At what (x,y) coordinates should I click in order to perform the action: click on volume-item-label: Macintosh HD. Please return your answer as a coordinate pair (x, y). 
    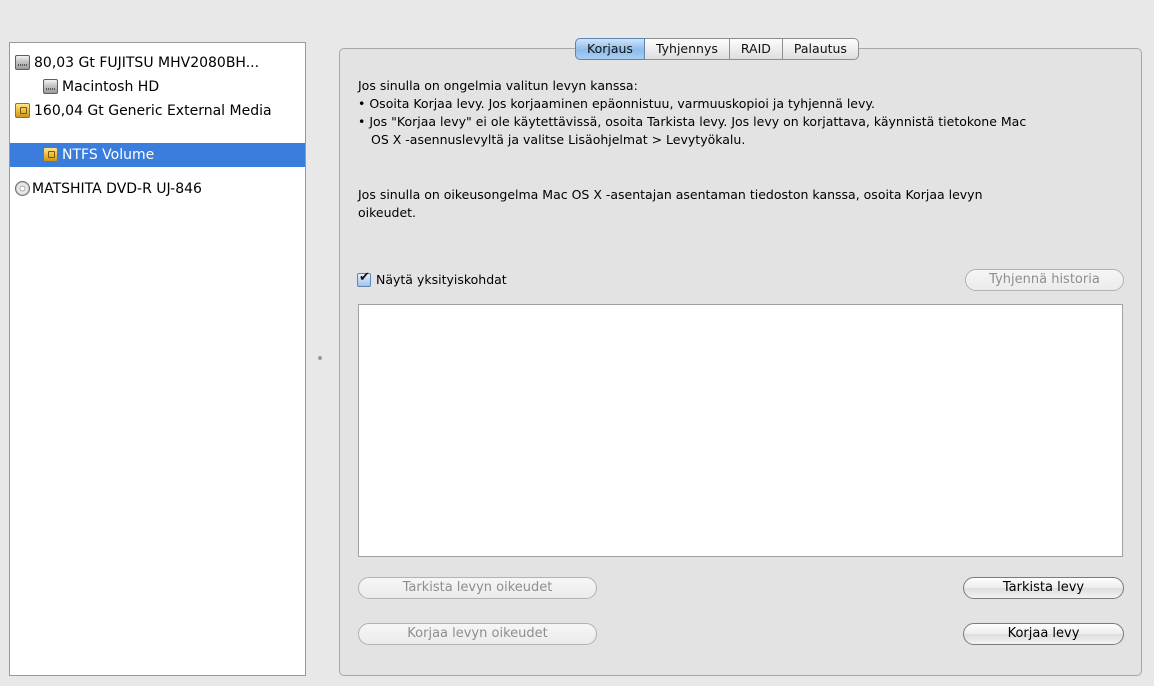
    Looking at the image, I should click on (111, 87).